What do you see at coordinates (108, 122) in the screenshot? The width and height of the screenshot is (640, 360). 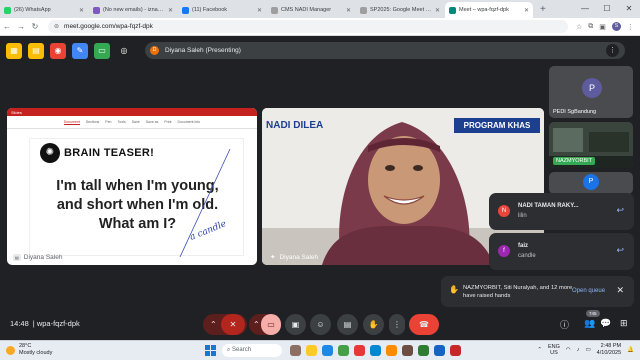 I see `slides-tab-pen: Pen` at bounding box center [108, 122].